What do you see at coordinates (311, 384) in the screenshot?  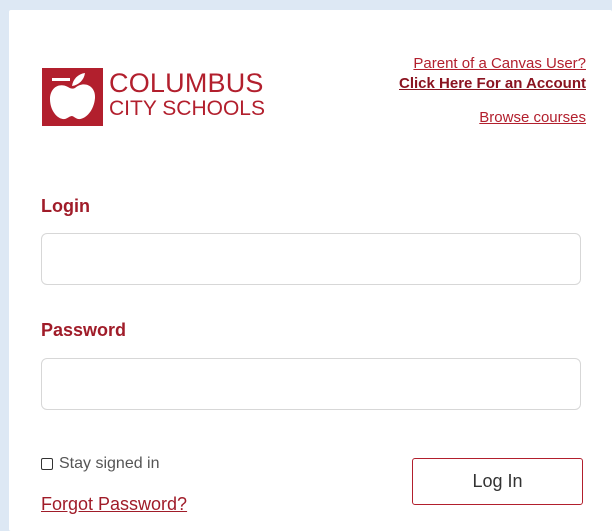 I see `password-input` at bounding box center [311, 384].